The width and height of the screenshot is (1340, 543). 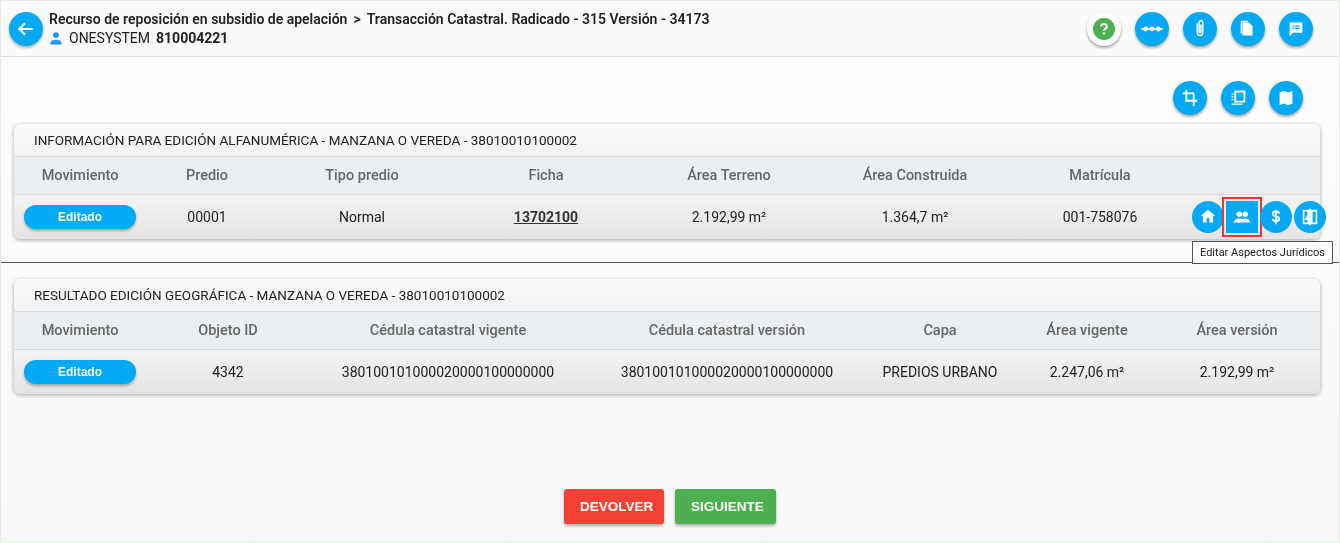 I want to click on crop-button, so click(x=1190, y=98).